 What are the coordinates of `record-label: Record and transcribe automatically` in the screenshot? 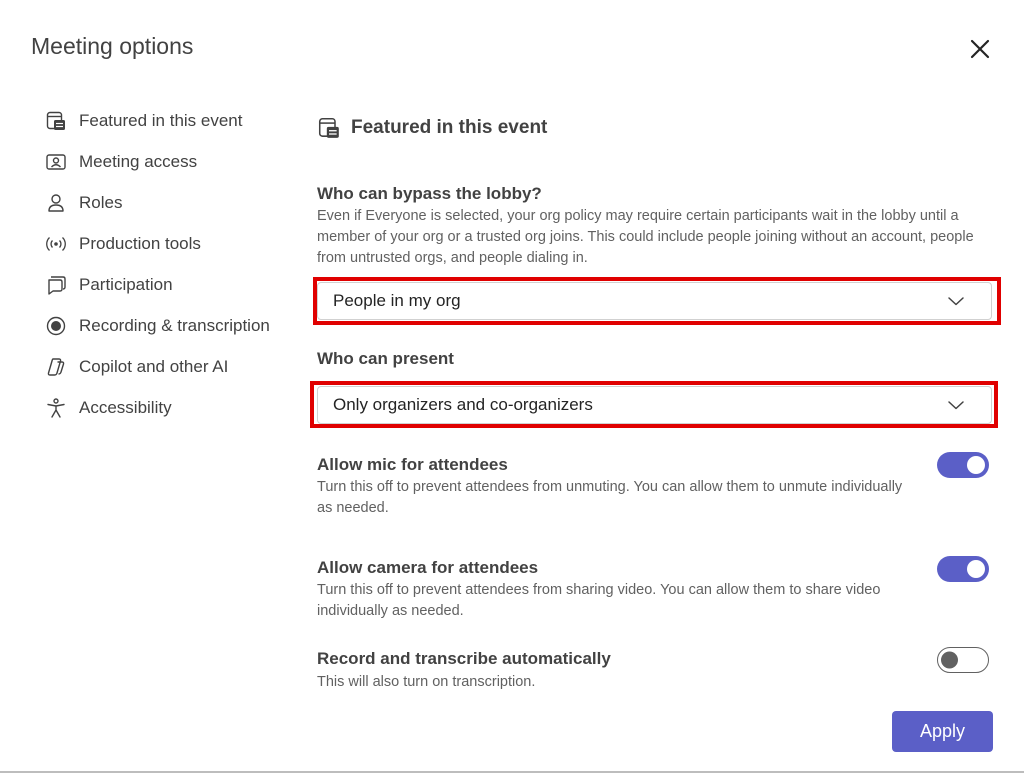 It's located at (464, 658).